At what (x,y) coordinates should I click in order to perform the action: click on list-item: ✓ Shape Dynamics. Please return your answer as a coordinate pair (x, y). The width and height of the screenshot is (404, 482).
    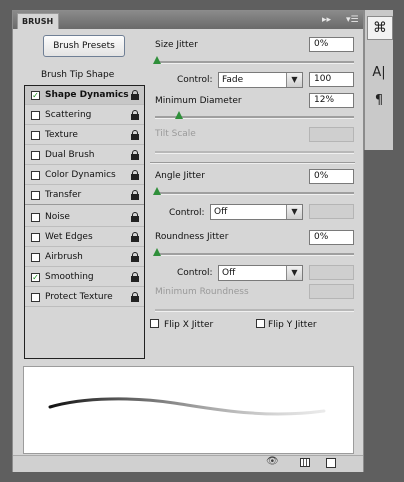
    Looking at the image, I should click on (84, 95).